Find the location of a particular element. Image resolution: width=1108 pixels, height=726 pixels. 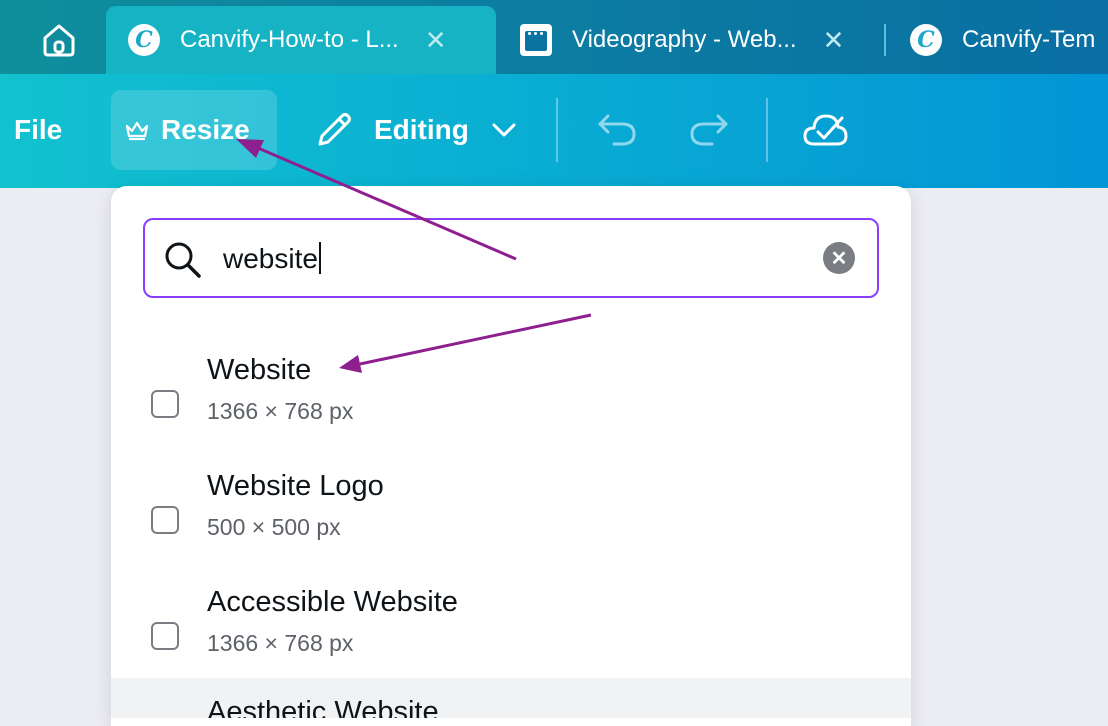

result-name: Aesthetic Website is located at coordinates (323, 707).